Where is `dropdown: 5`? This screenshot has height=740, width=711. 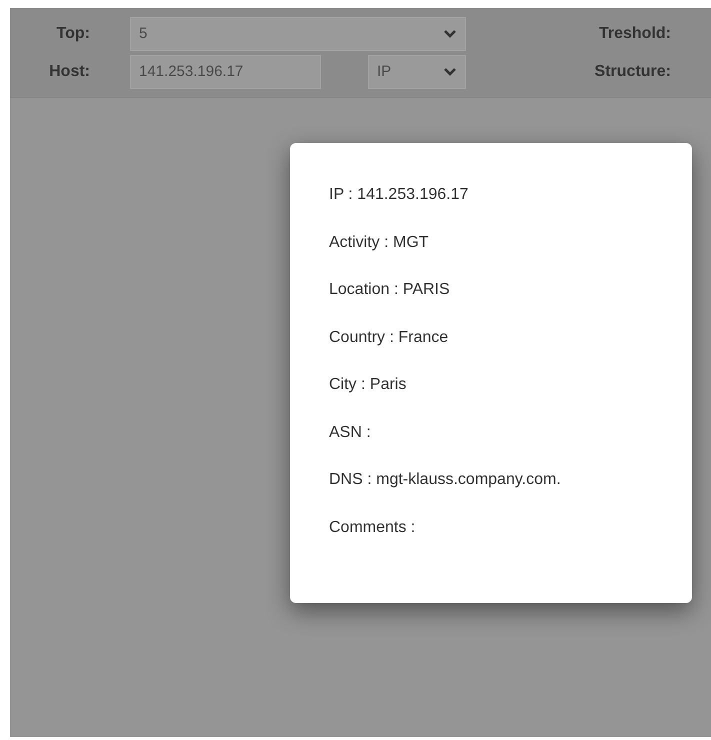
dropdown: 5 is located at coordinates (298, 34).